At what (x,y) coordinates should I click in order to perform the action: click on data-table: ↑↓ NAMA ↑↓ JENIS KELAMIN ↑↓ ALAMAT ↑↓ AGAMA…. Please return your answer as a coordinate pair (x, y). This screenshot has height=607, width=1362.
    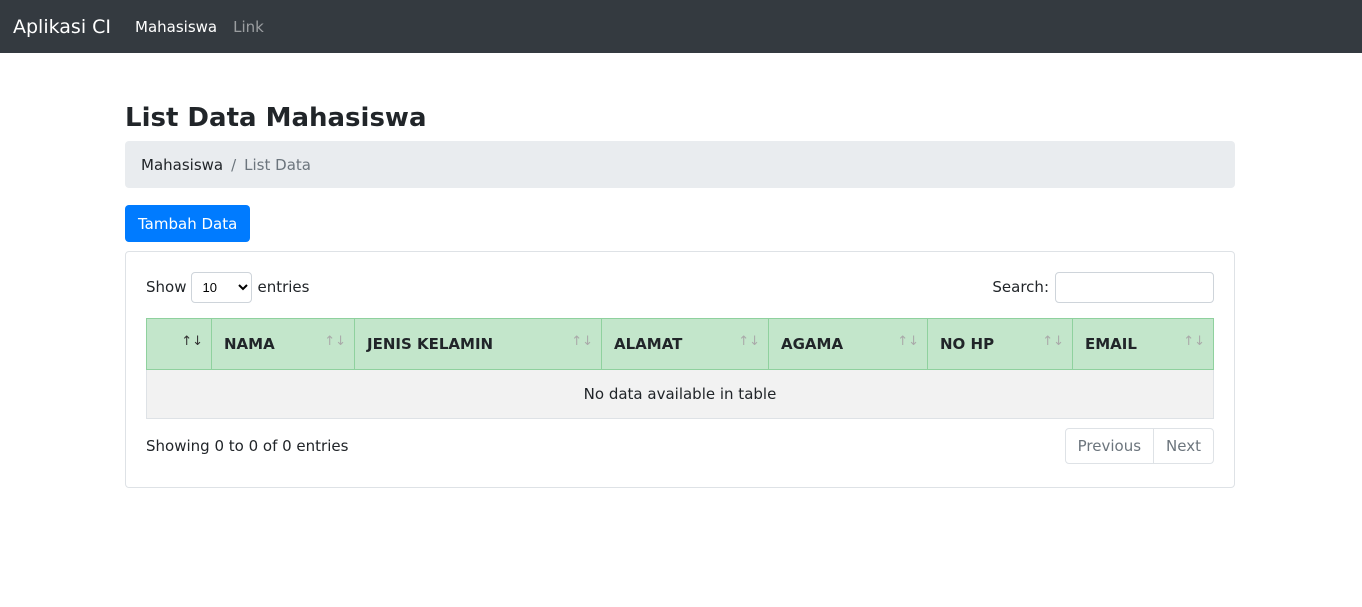
    Looking at the image, I should click on (680, 368).